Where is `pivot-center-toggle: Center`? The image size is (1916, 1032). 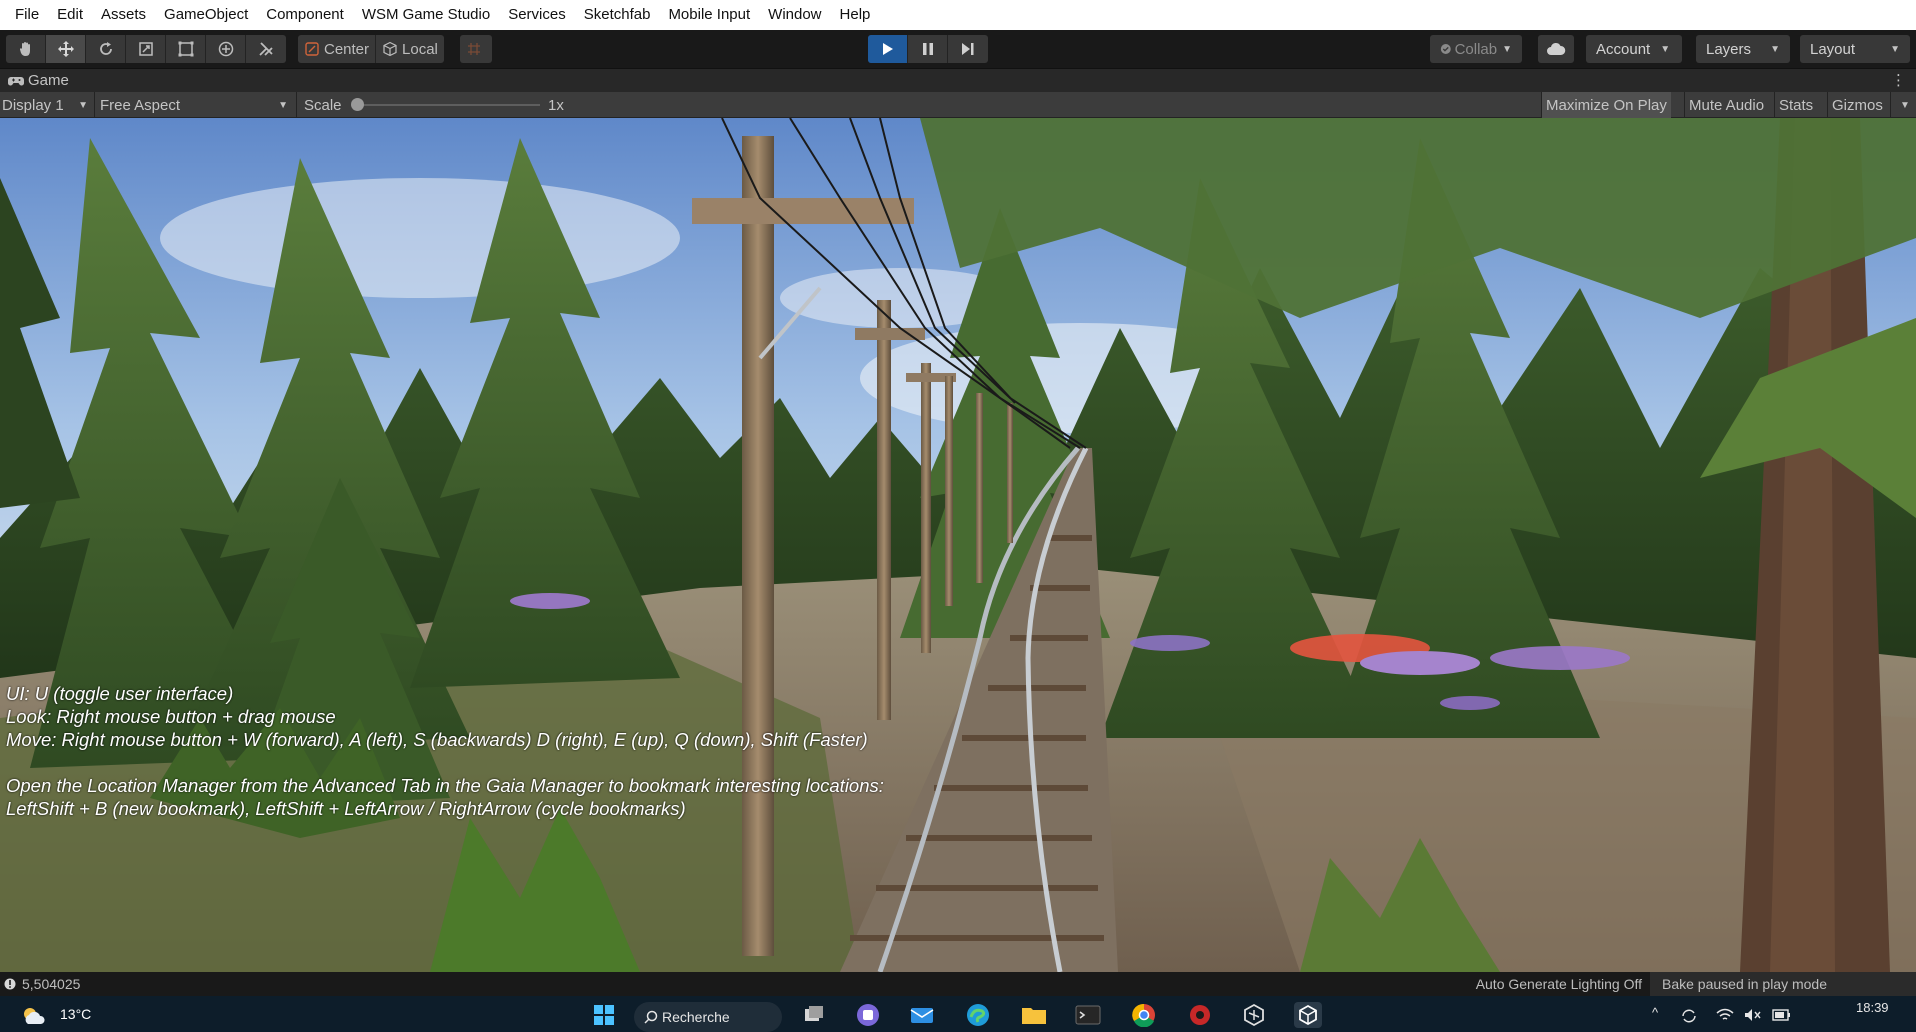
pivot-center-toggle: Center is located at coordinates (337, 49).